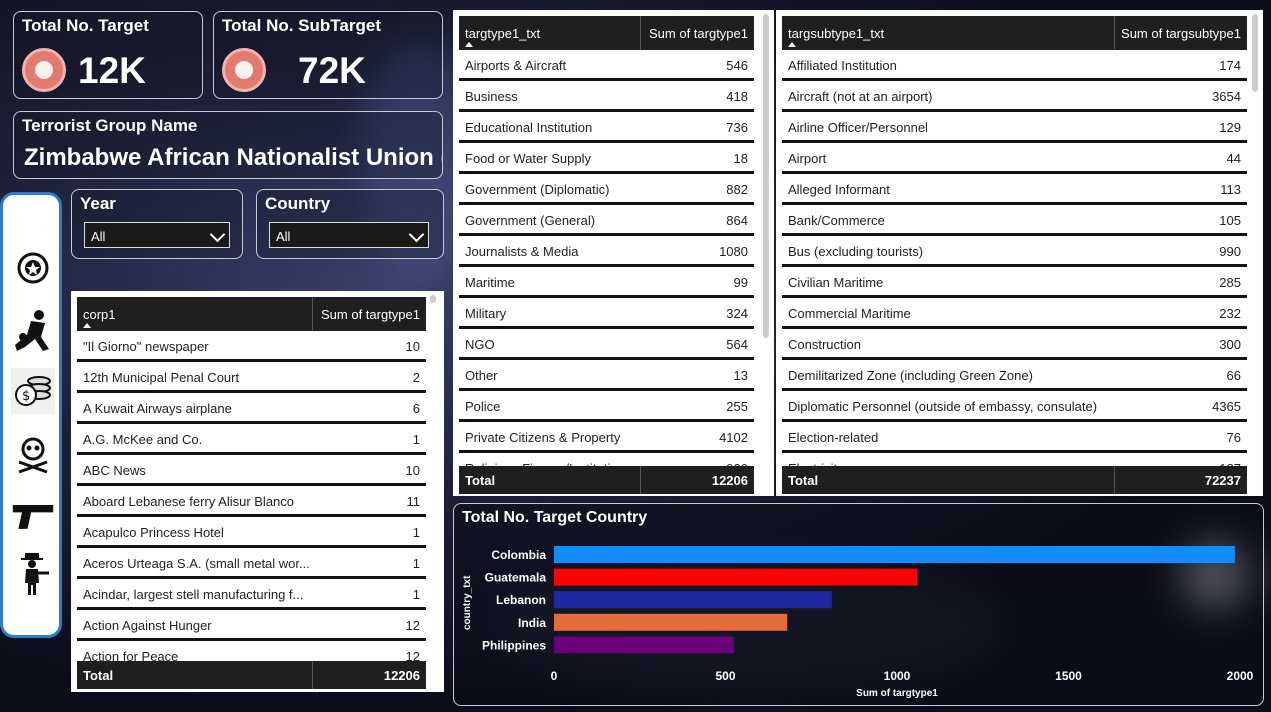 The image size is (1271, 712). I want to click on column-header-sum: Sum of targsubtype1, so click(1181, 33).